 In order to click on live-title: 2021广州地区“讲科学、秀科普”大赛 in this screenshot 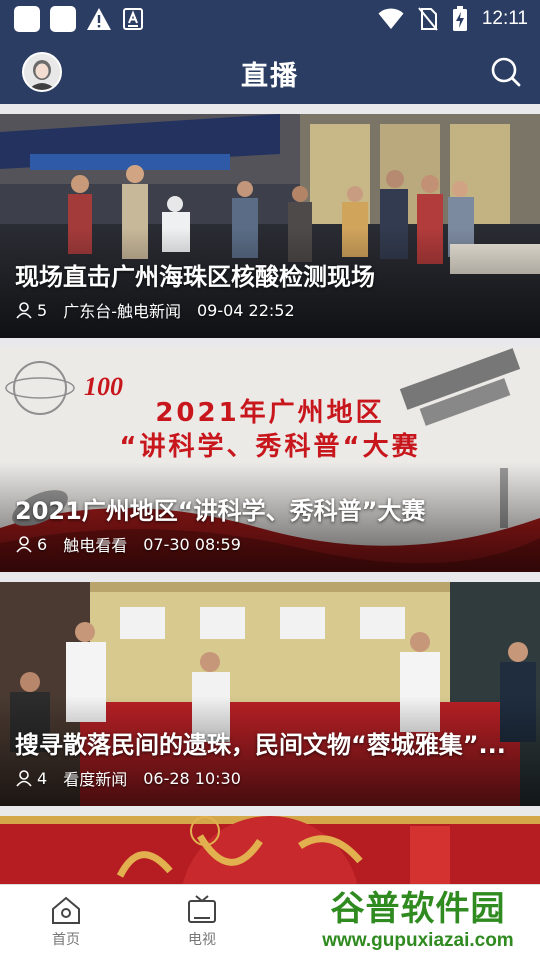, I will do `click(220, 511)`.